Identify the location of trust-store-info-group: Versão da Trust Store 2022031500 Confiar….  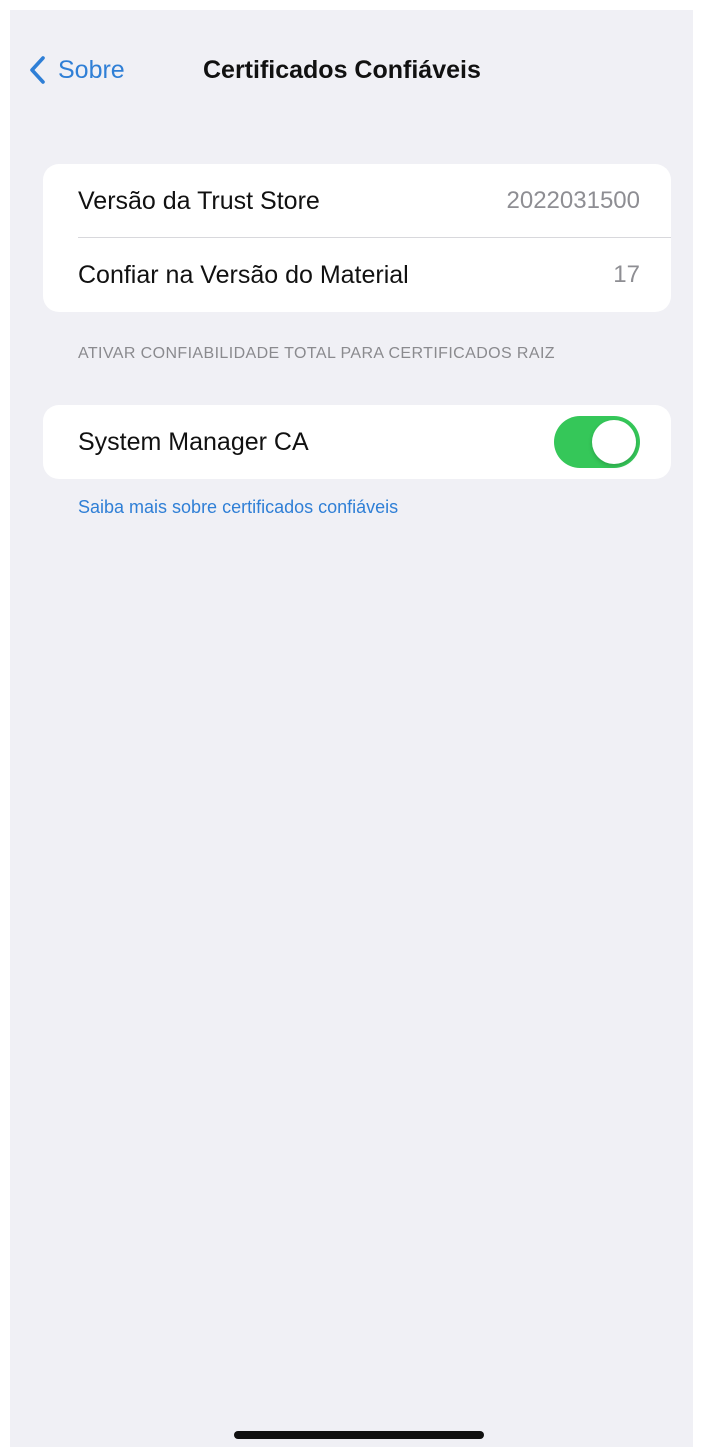
(357, 238).